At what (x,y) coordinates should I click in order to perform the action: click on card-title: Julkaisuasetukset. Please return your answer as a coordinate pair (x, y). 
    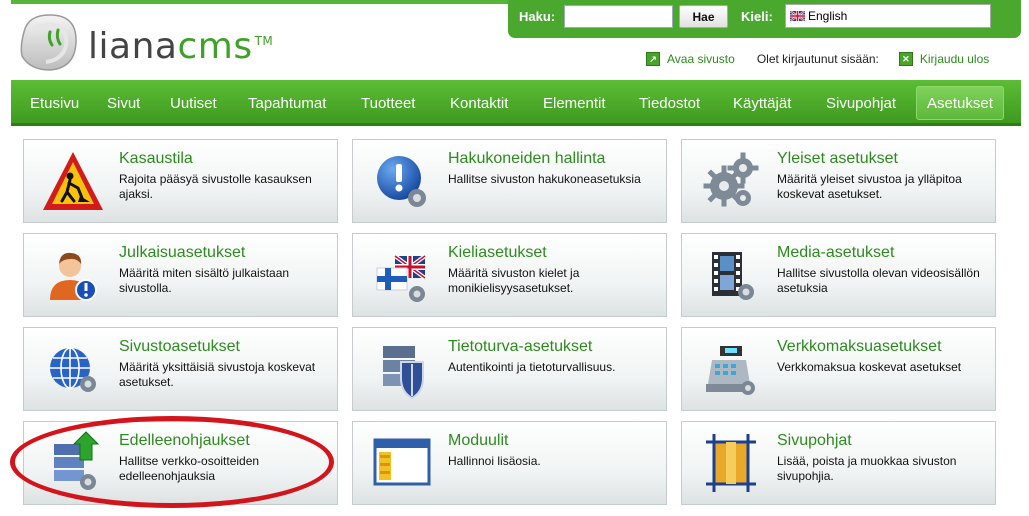
    Looking at the image, I should click on (182, 252).